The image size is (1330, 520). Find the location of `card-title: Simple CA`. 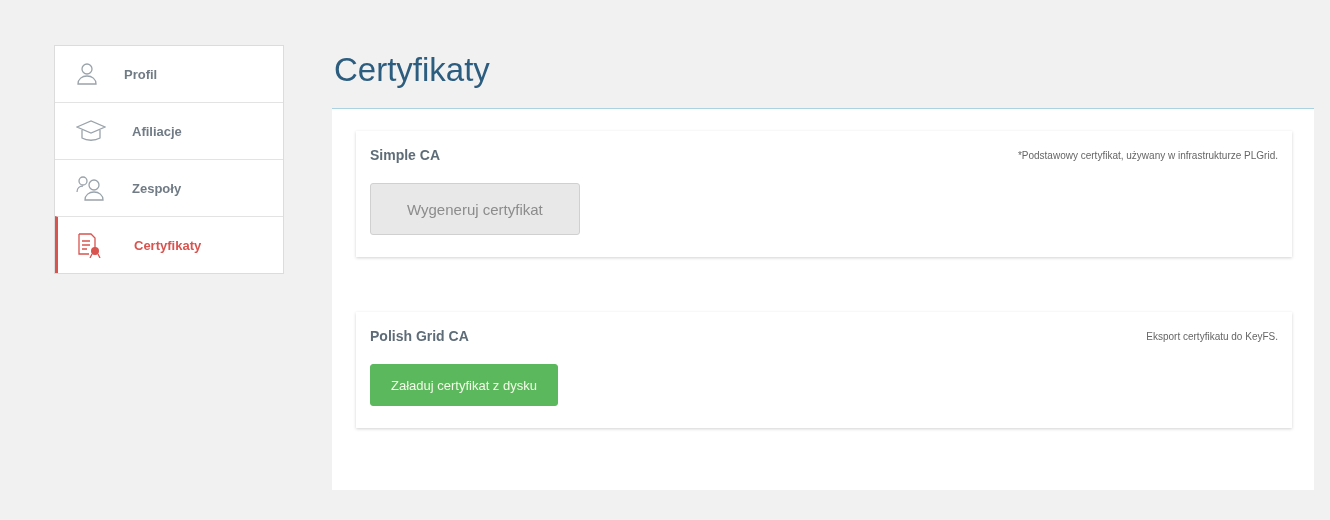

card-title: Simple CA is located at coordinates (405, 155).